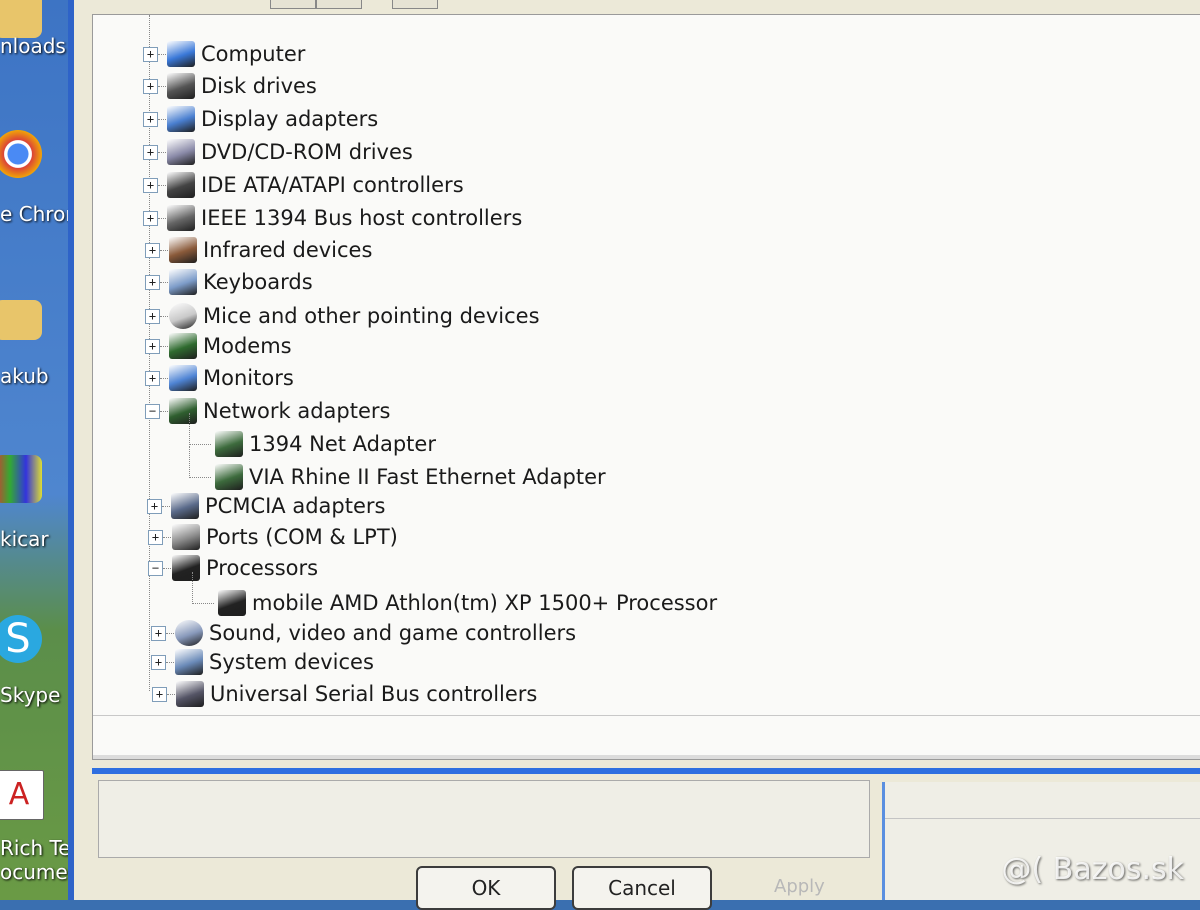 The width and height of the screenshot is (1200, 910). What do you see at coordinates (643, 437) in the screenshot?
I see `tree-device: 1394 Net Adapter` at bounding box center [643, 437].